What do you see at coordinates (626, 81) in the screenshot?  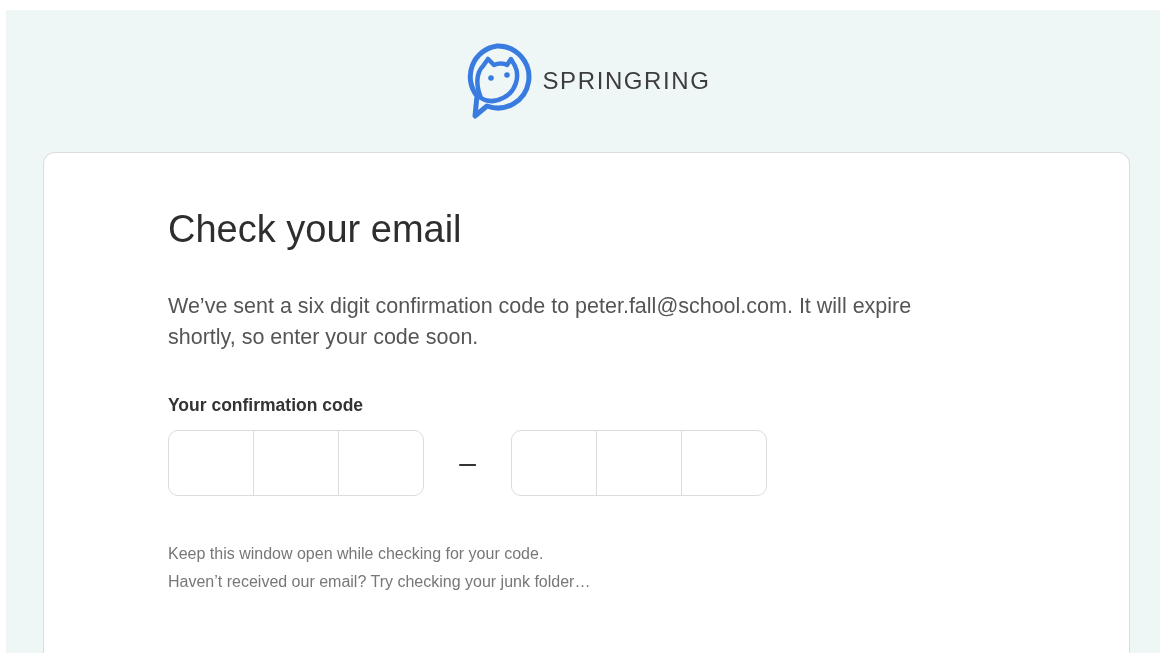 I see `logo-text: SPRINGRING` at bounding box center [626, 81].